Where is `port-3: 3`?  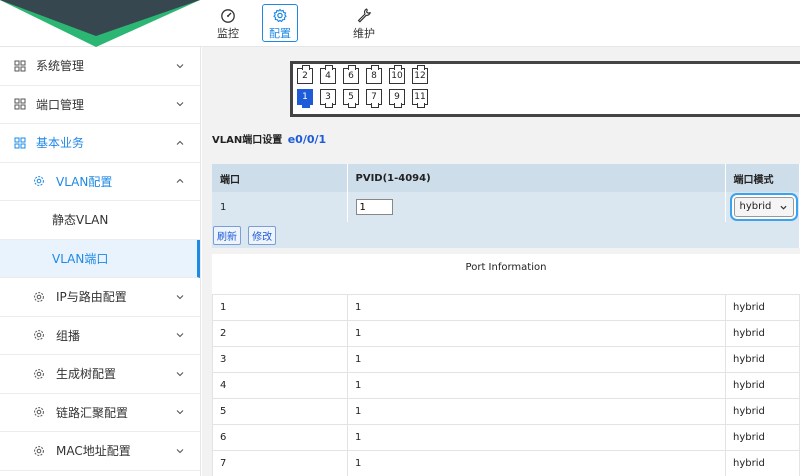 port-3: 3 is located at coordinates (328, 98).